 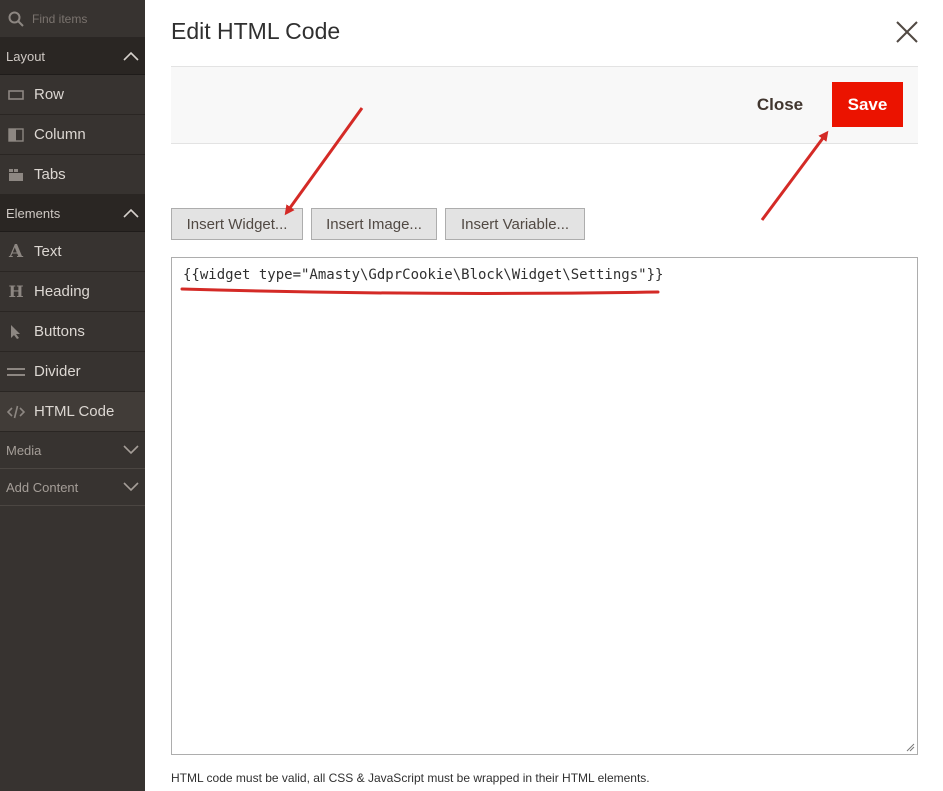 What do you see at coordinates (16, 19) in the screenshot?
I see `search-icon` at bounding box center [16, 19].